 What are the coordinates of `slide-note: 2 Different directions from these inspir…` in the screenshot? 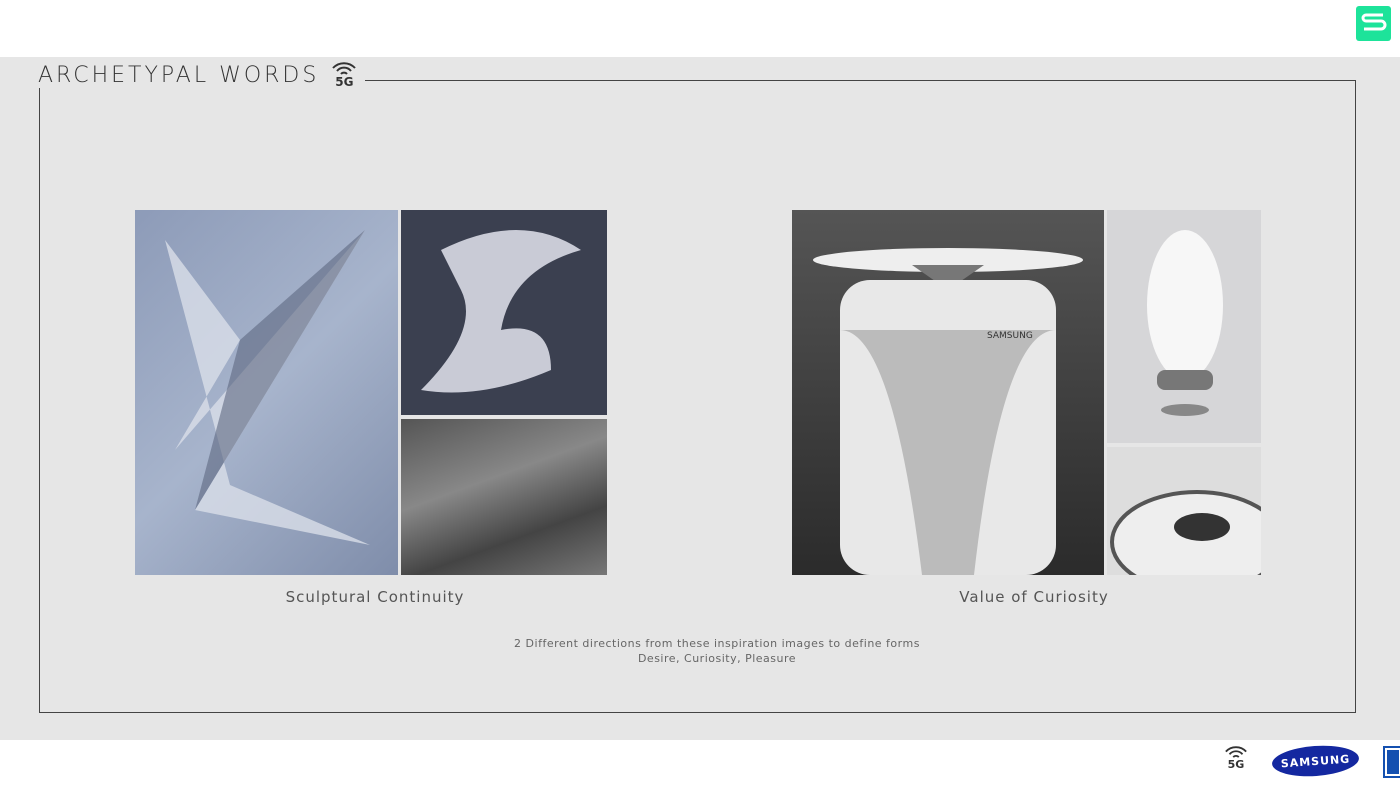 It's located at (717, 651).